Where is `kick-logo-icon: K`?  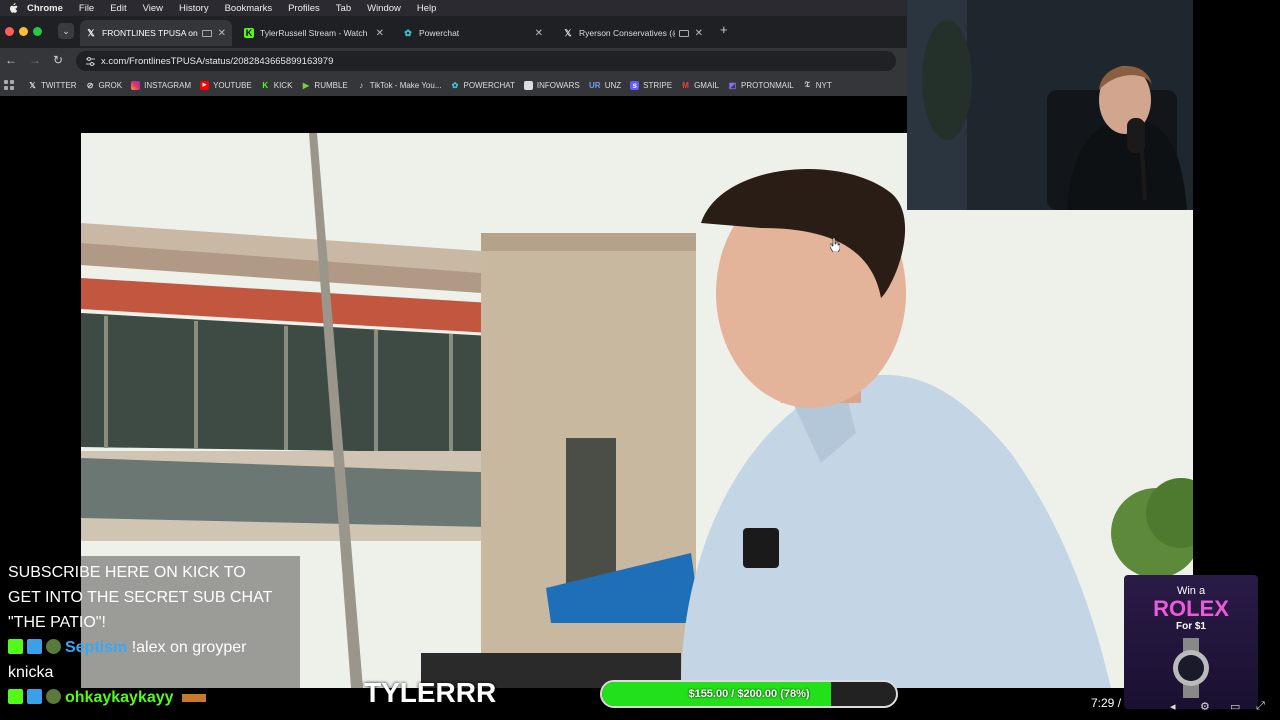 kick-logo-icon: K is located at coordinates (249, 33).